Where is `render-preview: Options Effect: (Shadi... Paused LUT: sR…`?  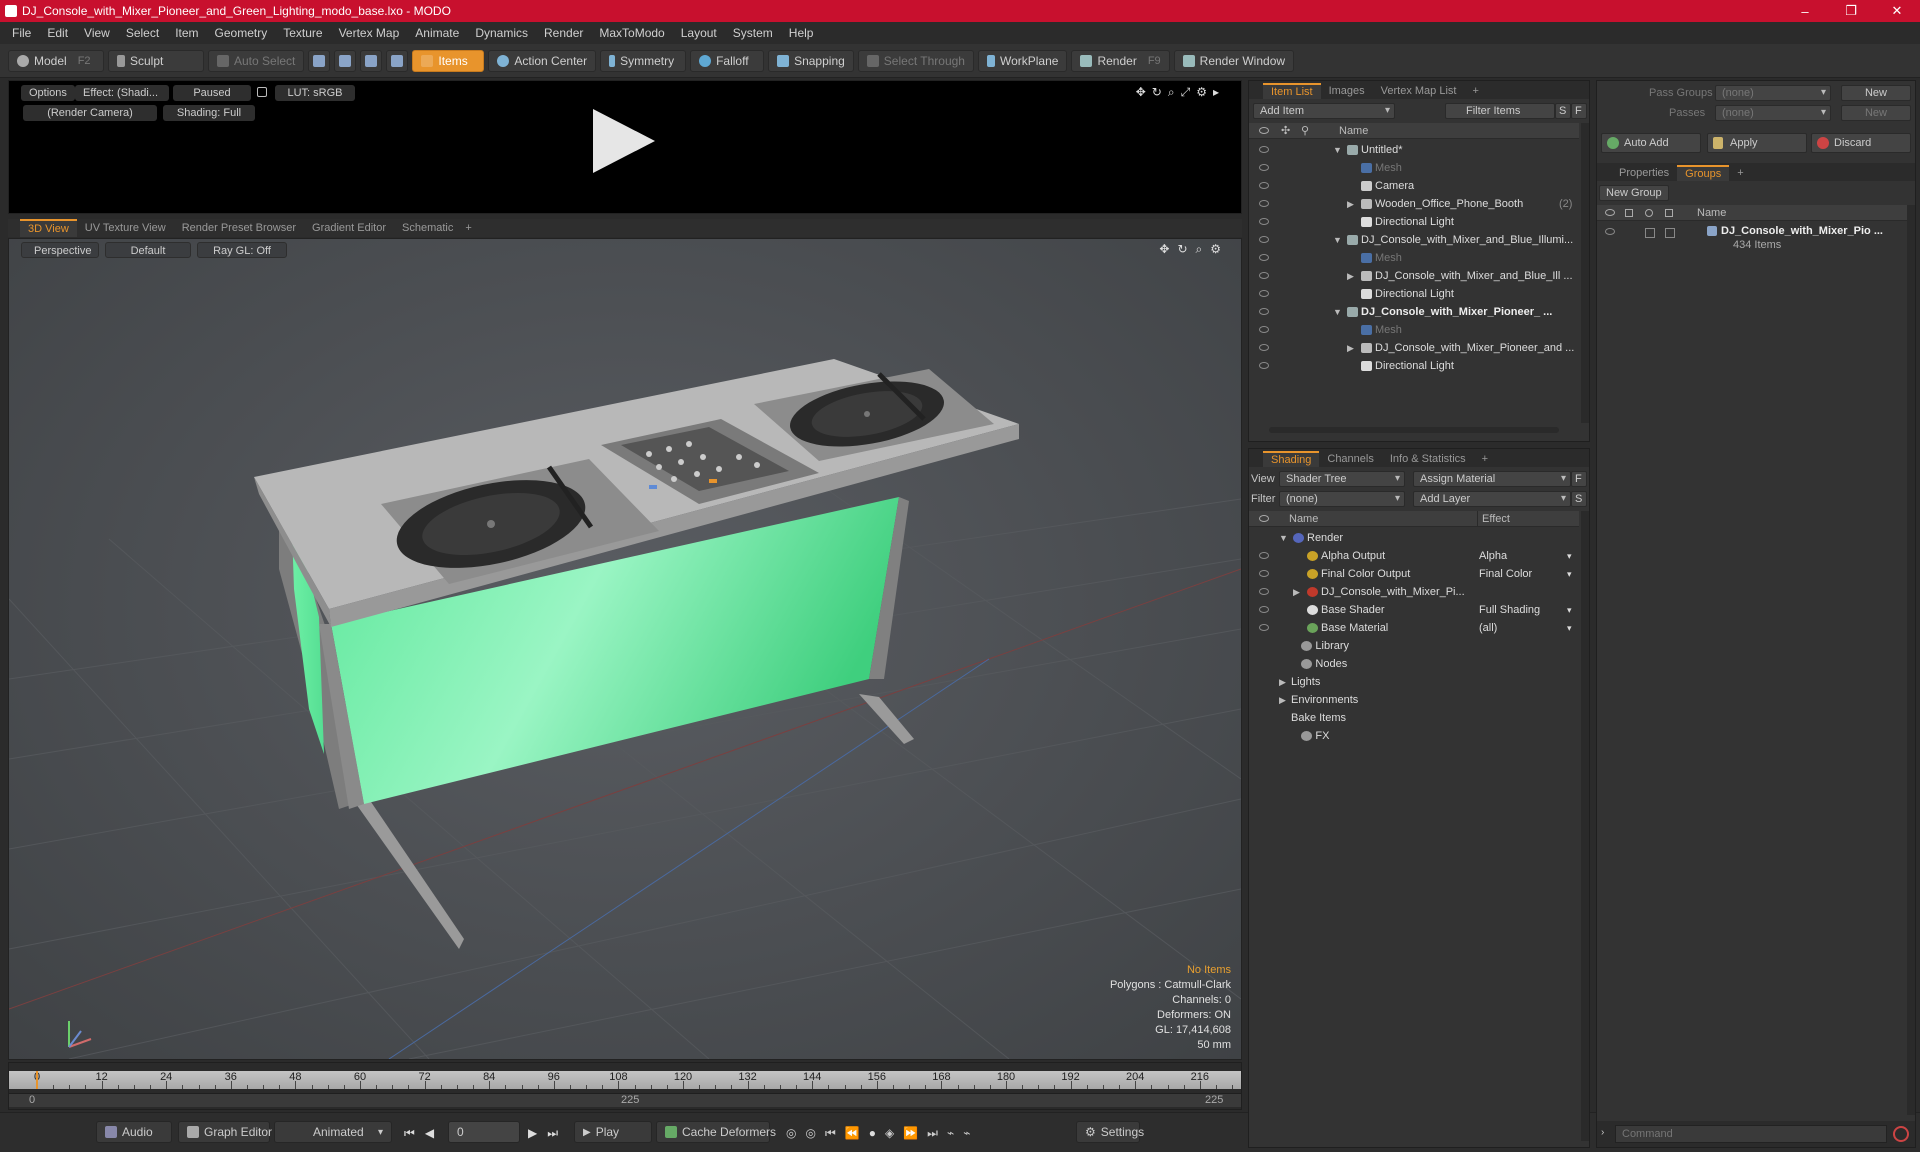
render-preview: Options Effect: (Shadi... Paused LUT: sR… is located at coordinates (625, 147).